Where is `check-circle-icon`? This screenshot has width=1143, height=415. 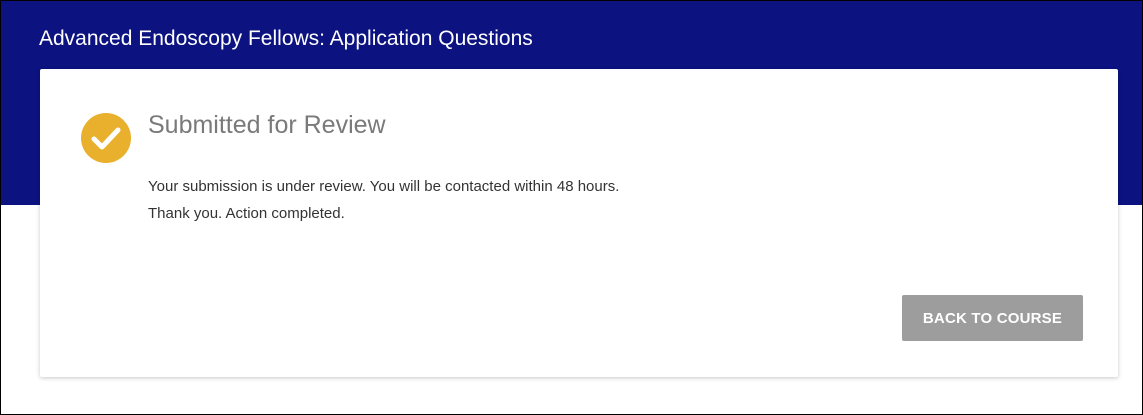
check-circle-icon is located at coordinates (106, 138).